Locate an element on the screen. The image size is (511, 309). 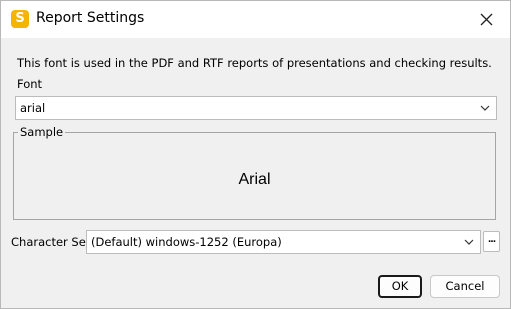
sample-preview-text: Arial is located at coordinates (254, 179).